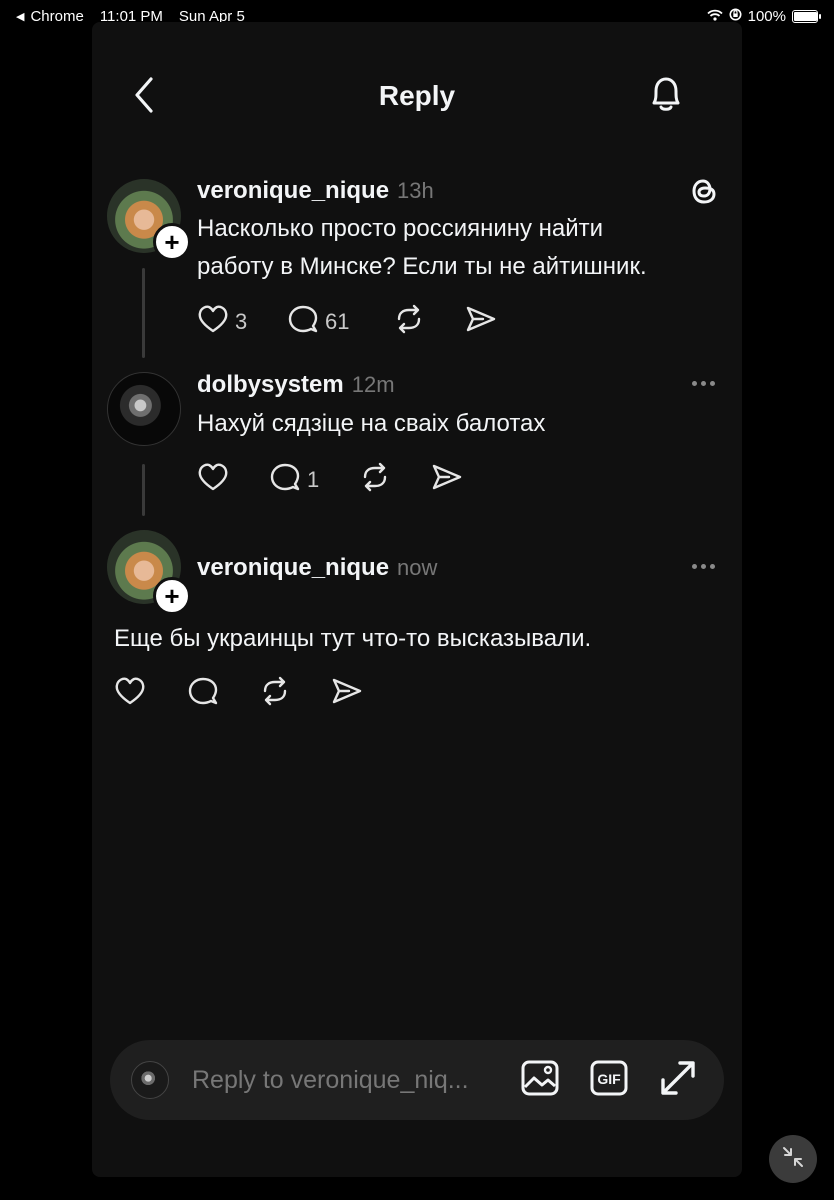 The height and width of the screenshot is (1200, 834). What do you see at coordinates (144, 409) in the screenshot?
I see `avatar` at bounding box center [144, 409].